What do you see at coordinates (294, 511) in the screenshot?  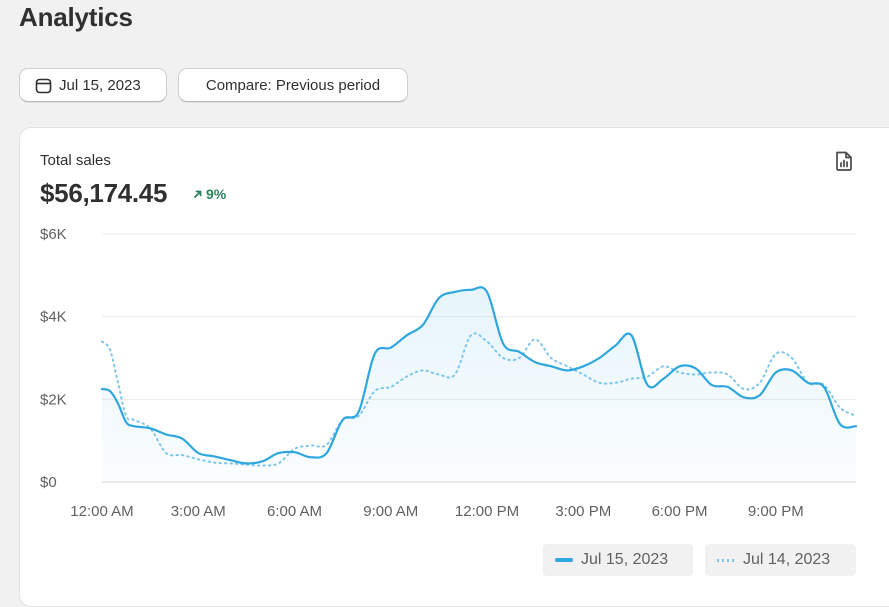 I see `x-tick-label: 6:00 AM` at bounding box center [294, 511].